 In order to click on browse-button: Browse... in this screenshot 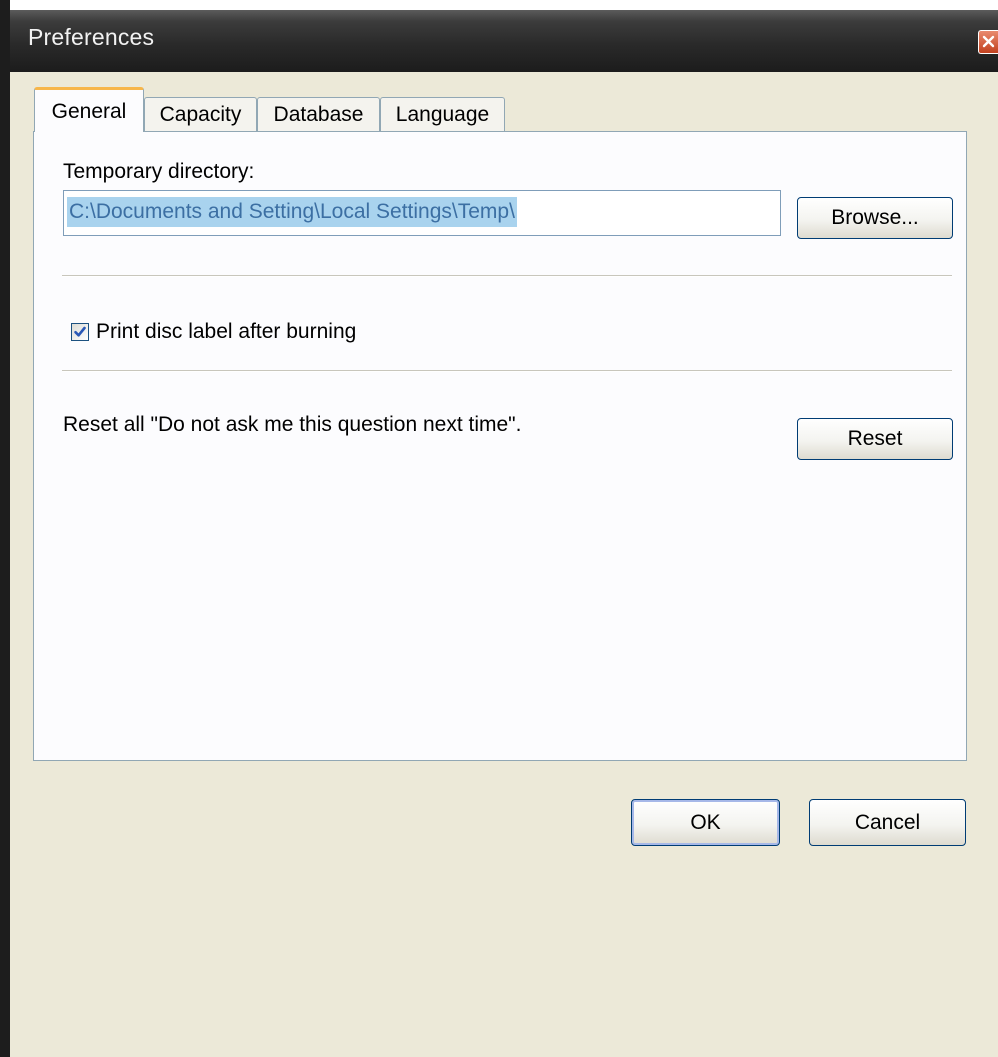, I will do `click(875, 218)`.